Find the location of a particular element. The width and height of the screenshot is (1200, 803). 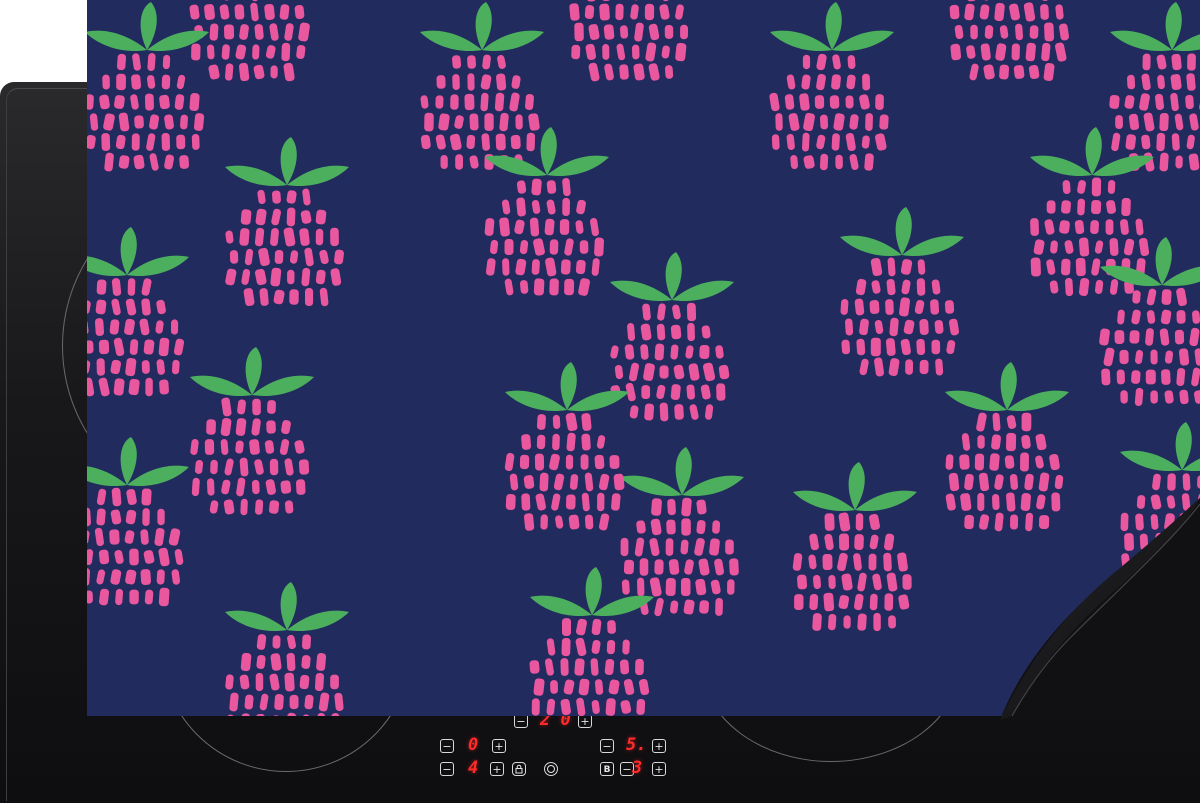

timer-icon is located at coordinates (551, 769).